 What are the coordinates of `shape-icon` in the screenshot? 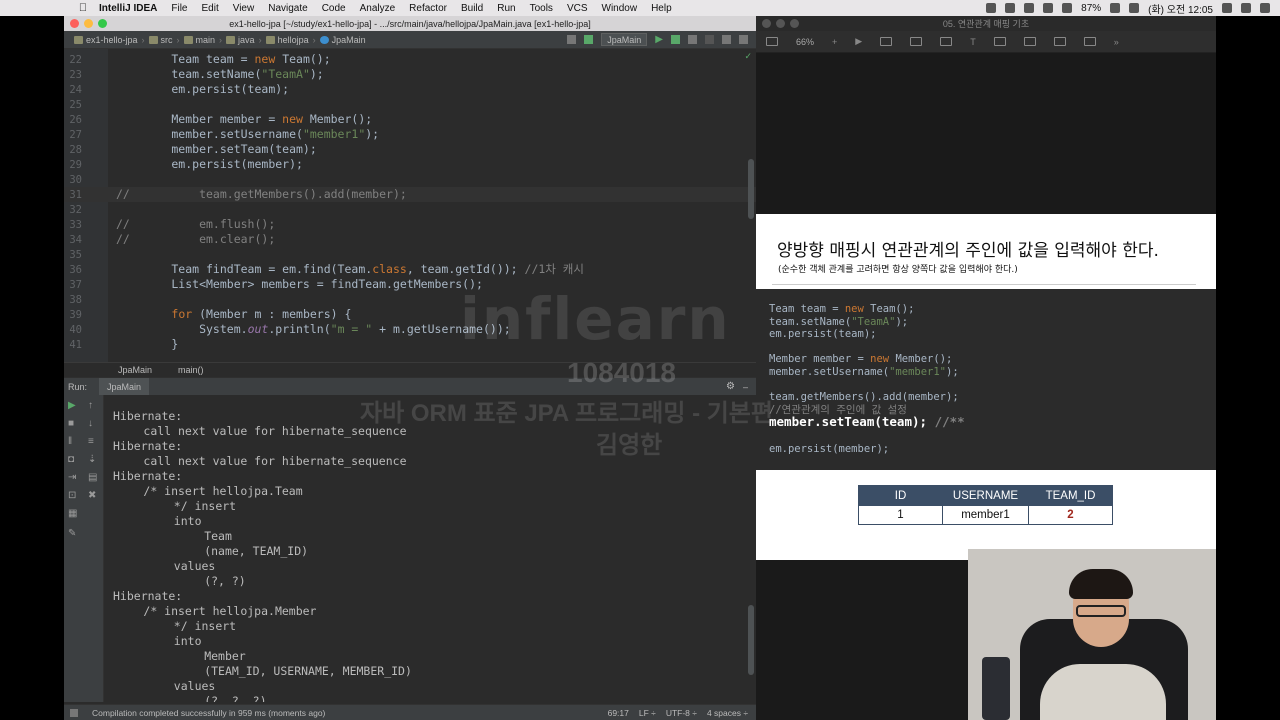 It's located at (999, 41).